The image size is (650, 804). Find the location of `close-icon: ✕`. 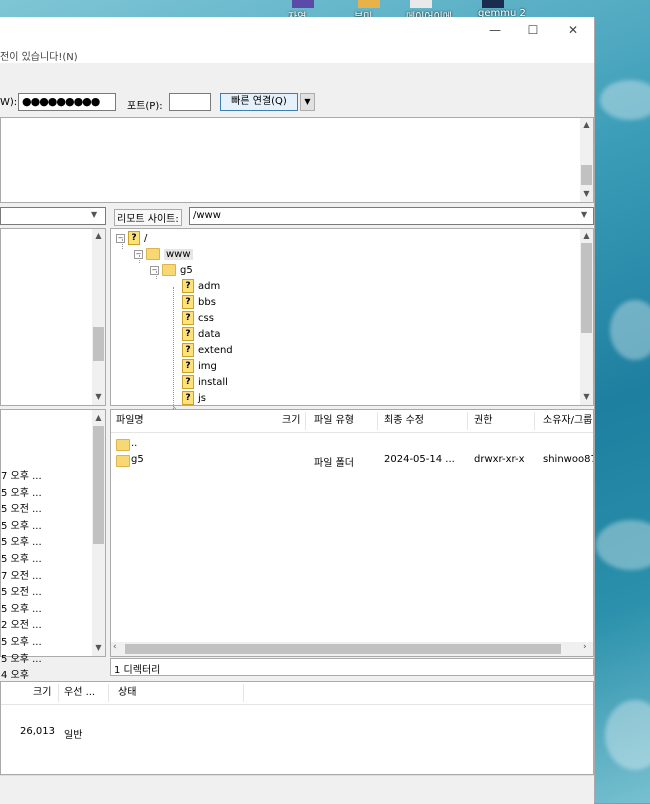

close-icon: ✕ is located at coordinates (573, 30).